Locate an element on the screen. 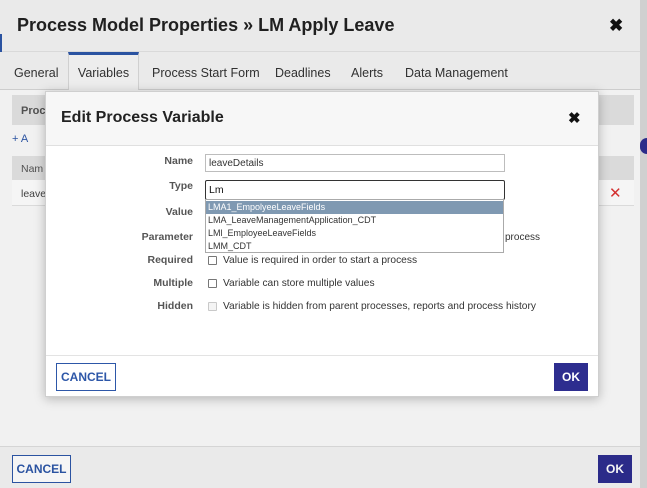 The width and height of the screenshot is (647, 488). modal-ok-button: OK is located at coordinates (571, 377).